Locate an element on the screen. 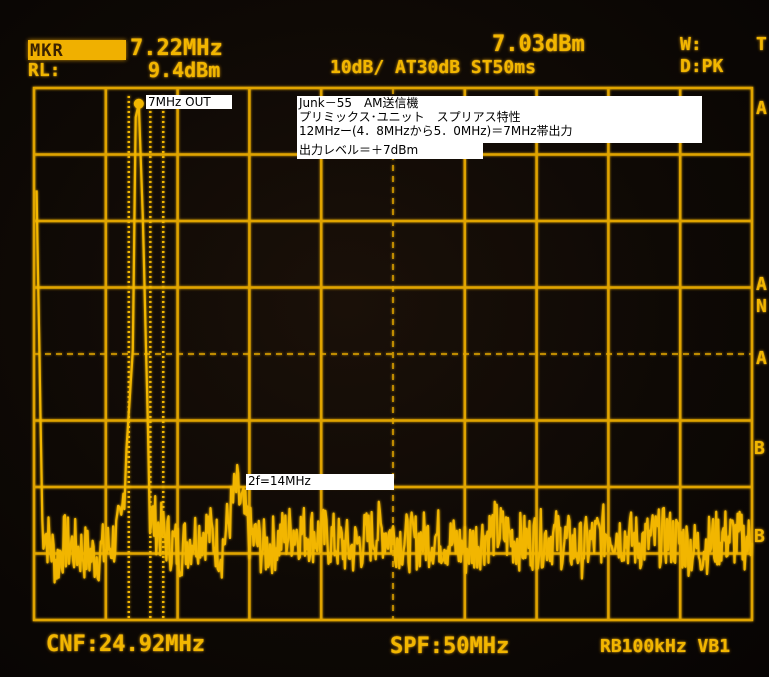  edge-t: T is located at coordinates (761, 44).